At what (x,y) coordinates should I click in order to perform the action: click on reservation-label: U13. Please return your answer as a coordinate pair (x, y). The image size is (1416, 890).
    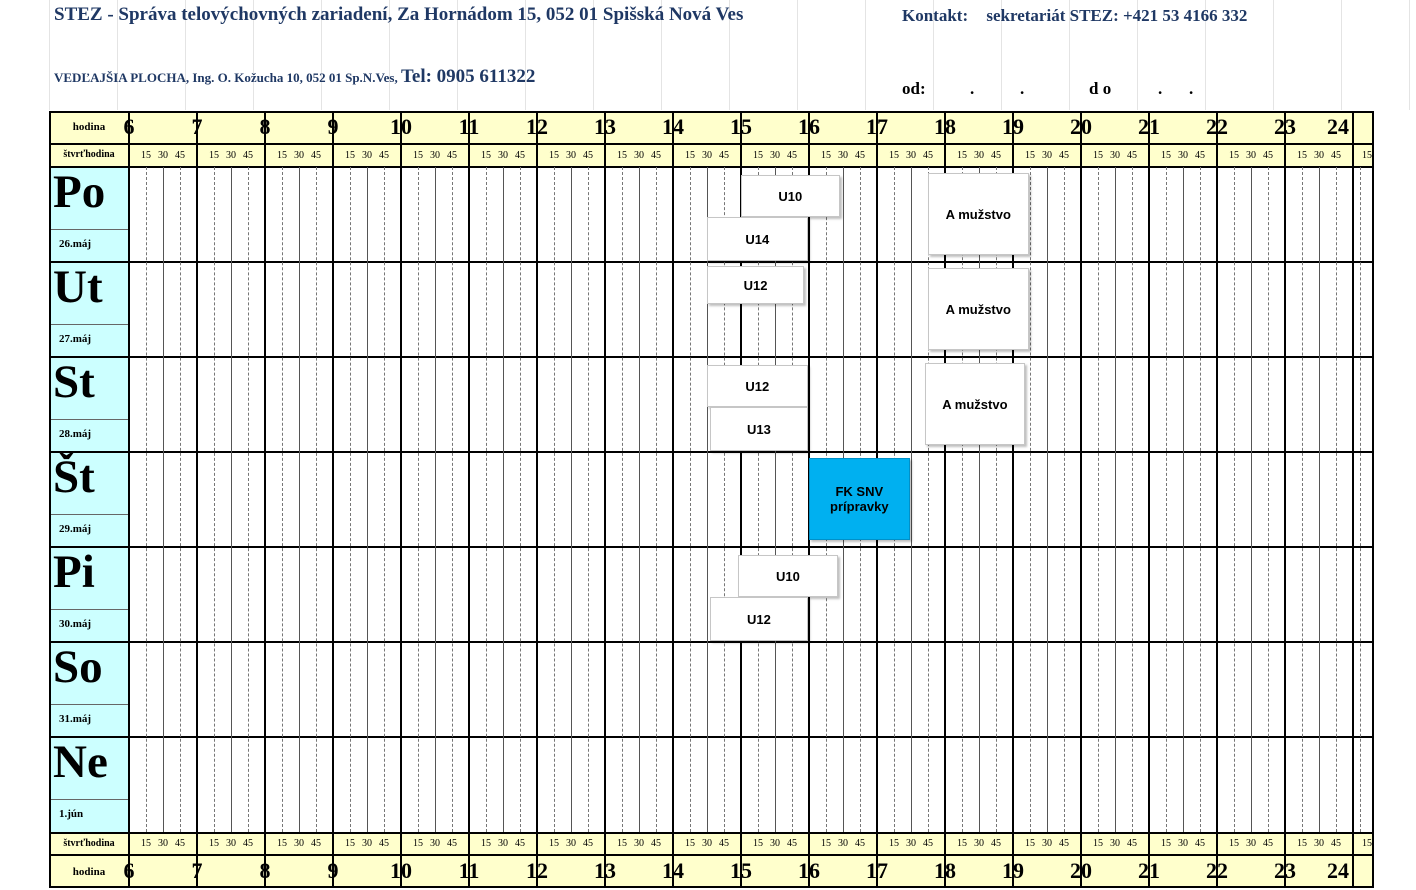
    Looking at the image, I should click on (759, 429).